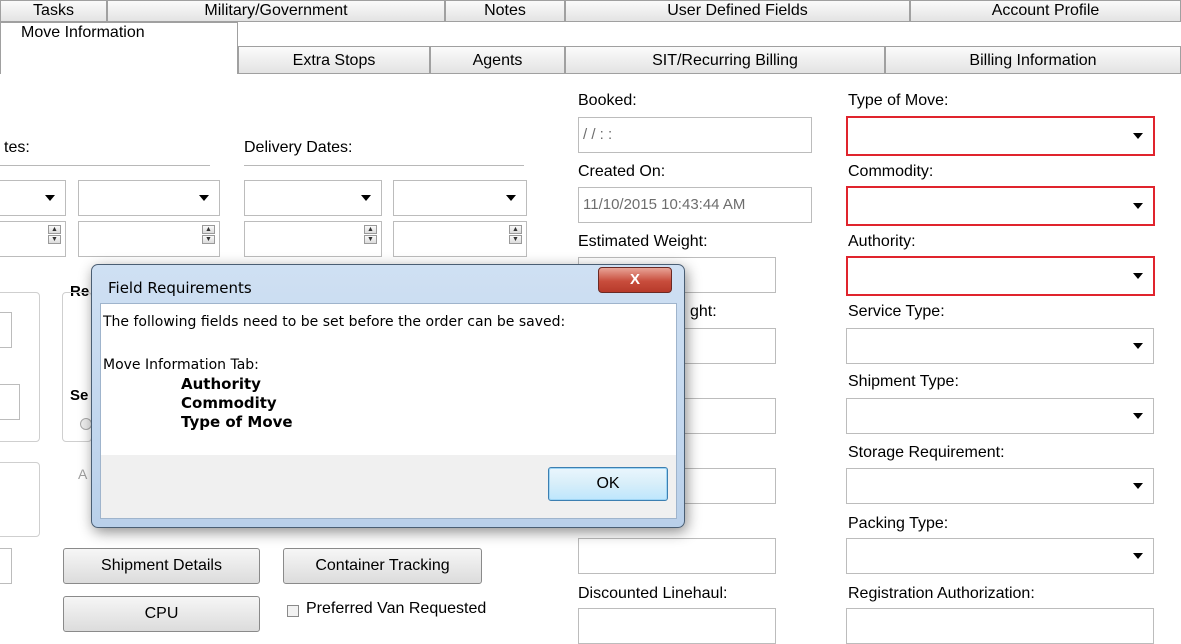 The height and width of the screenshot is (644, 1181). I want to click on dialog-footer: OK, so click(388, 487).